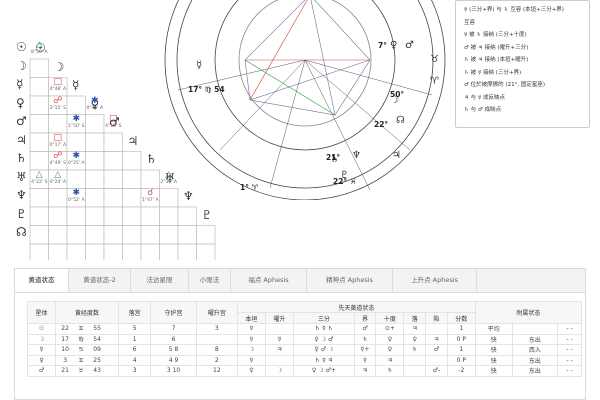 This screenshot has width=600, height=400. What do you see at coordinates (269, 280) in the screenshot?
I see `tab-4: 福点 Aphesis` at bounding box center [269, 280].